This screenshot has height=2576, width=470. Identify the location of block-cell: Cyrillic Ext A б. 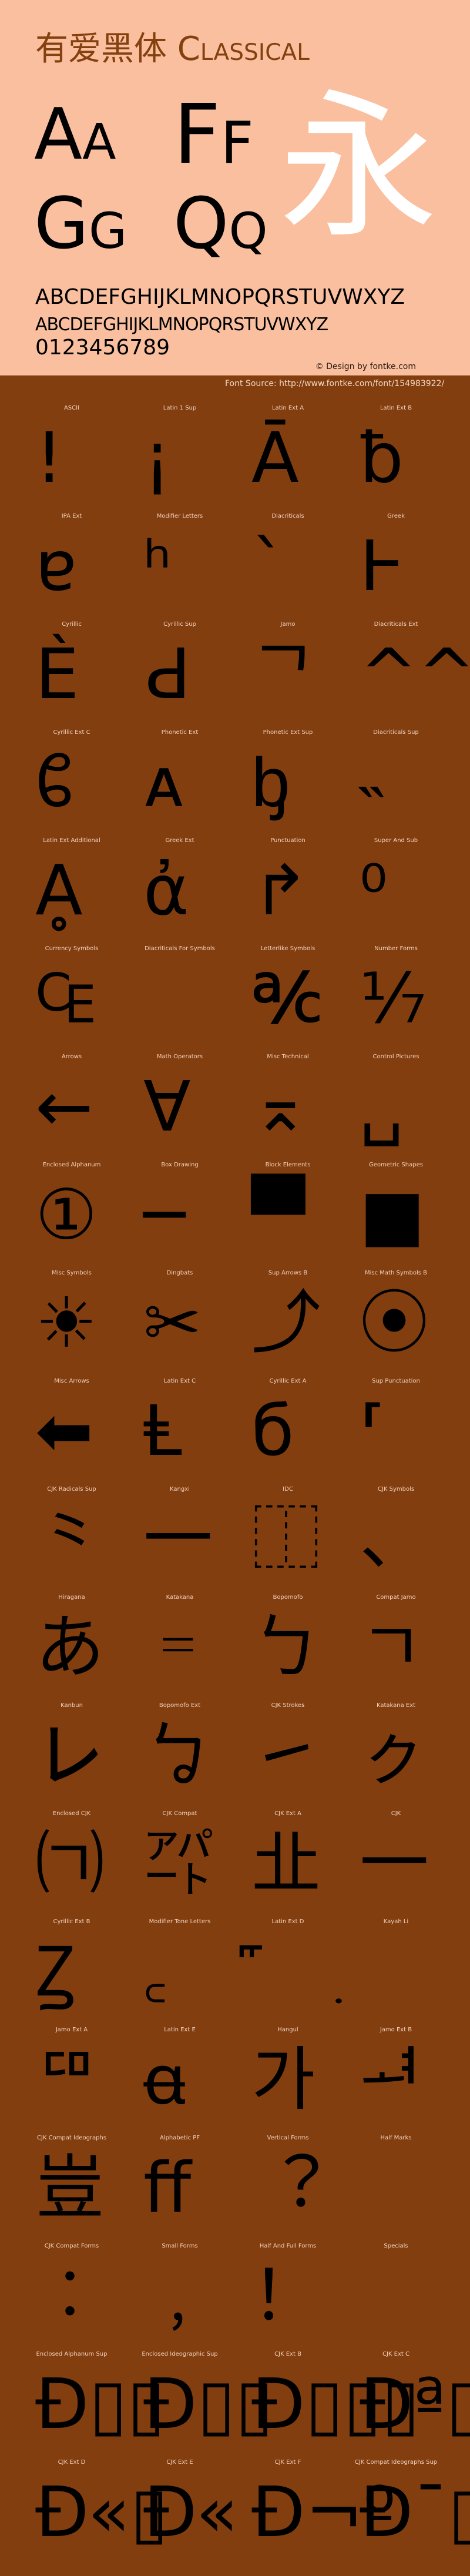
(288, 1432).